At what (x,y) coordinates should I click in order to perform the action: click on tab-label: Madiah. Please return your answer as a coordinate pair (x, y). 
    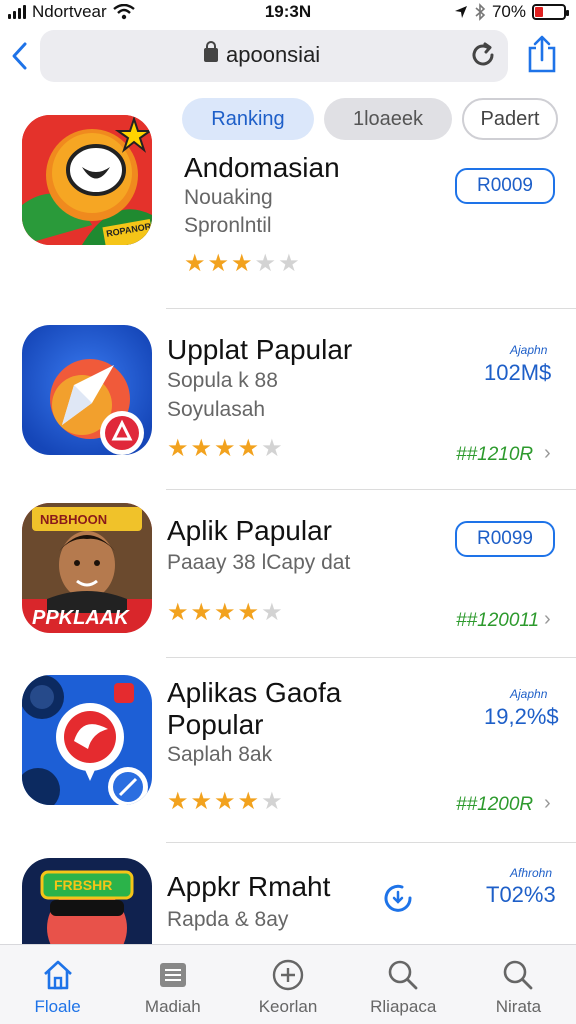
    Looking at the image, I should click on (172, 1006).